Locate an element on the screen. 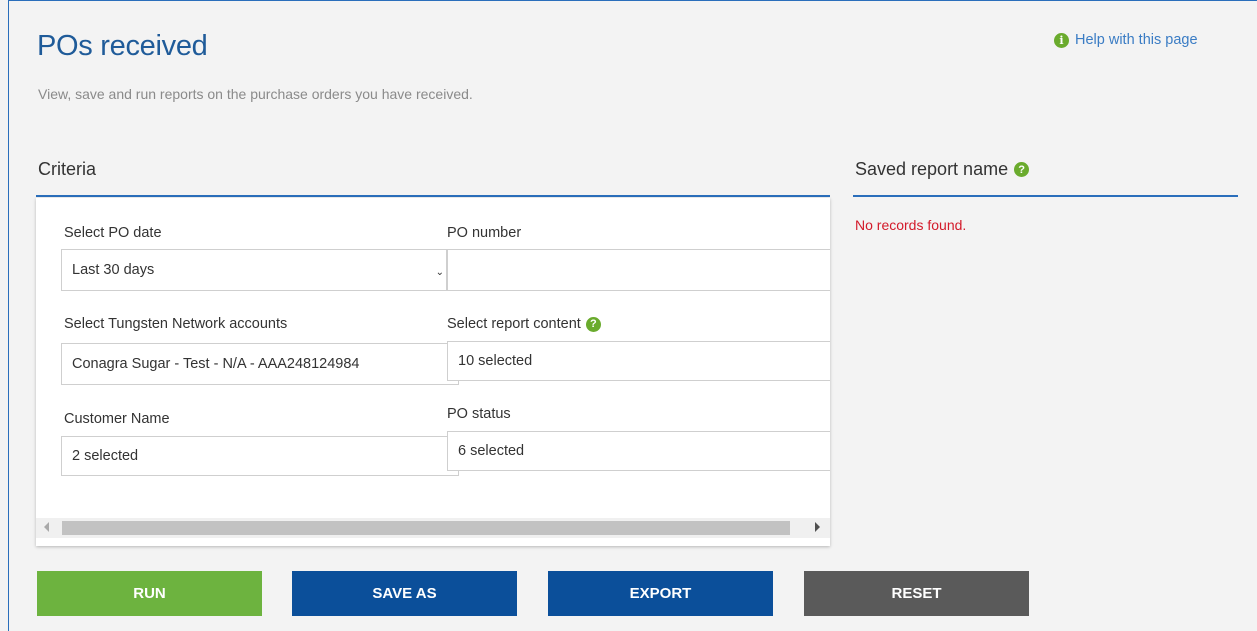 This screenshot has width=1257, height=631. report-content-label-text: Select report content is located at coordinates (514, 324).